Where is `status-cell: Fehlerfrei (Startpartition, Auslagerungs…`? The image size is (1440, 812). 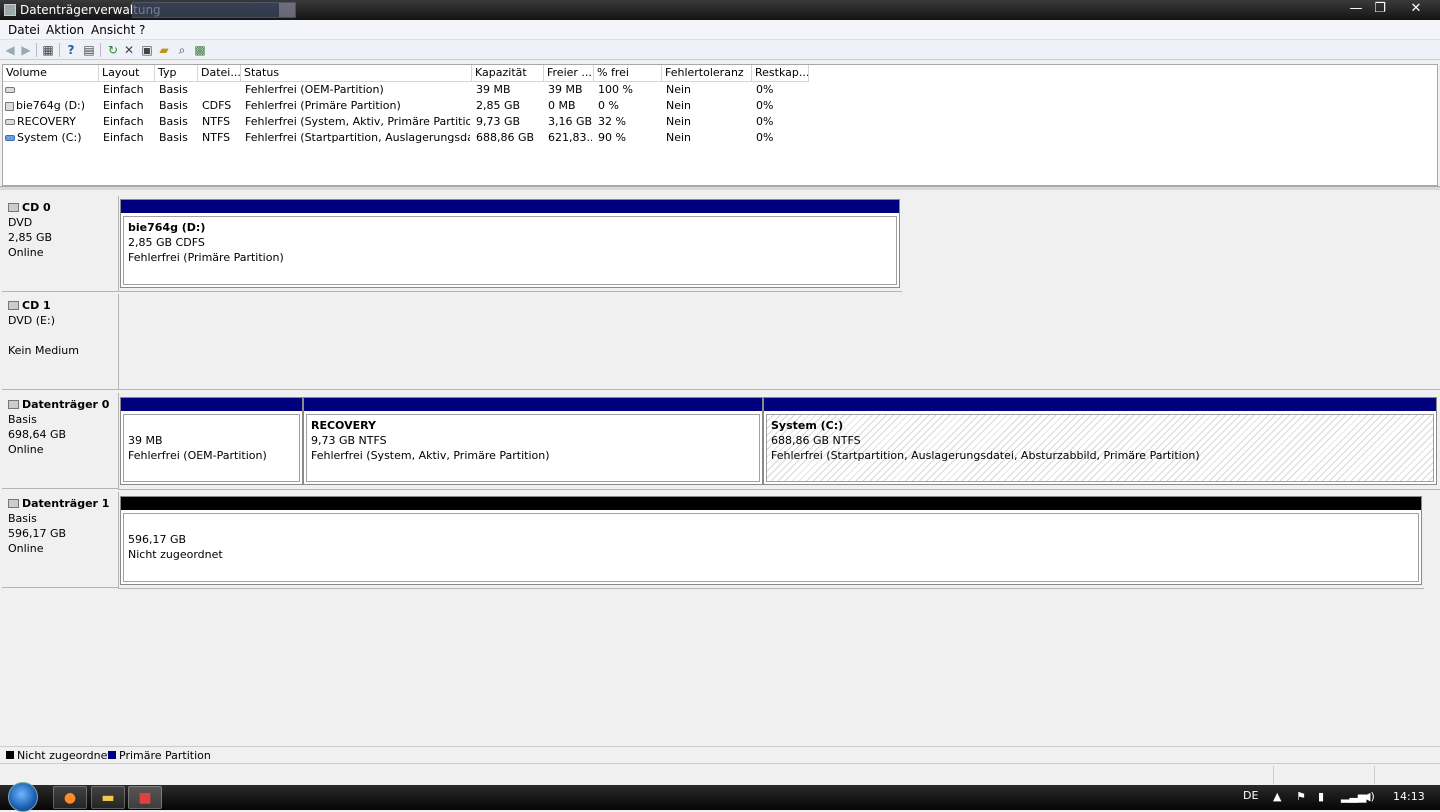 status-cell: Fehlerfrei (Startpartition, Auslagerungs… is located at coordinates (357, 137).